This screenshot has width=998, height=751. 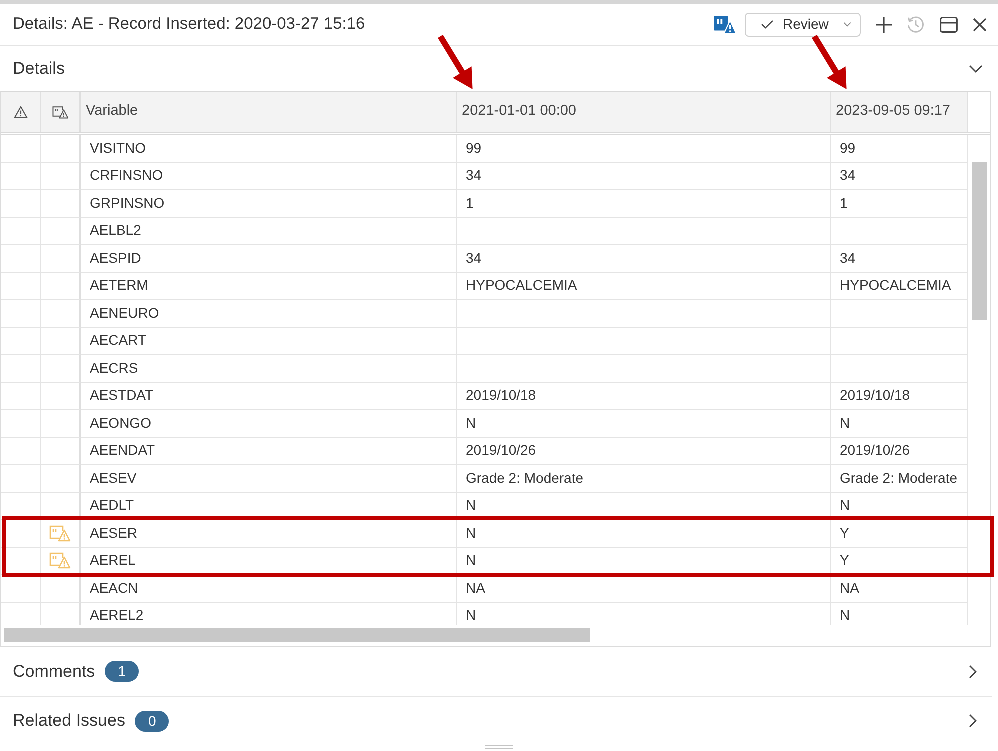 I want to click on flag-warning-icon, so click(x=60, y=112).